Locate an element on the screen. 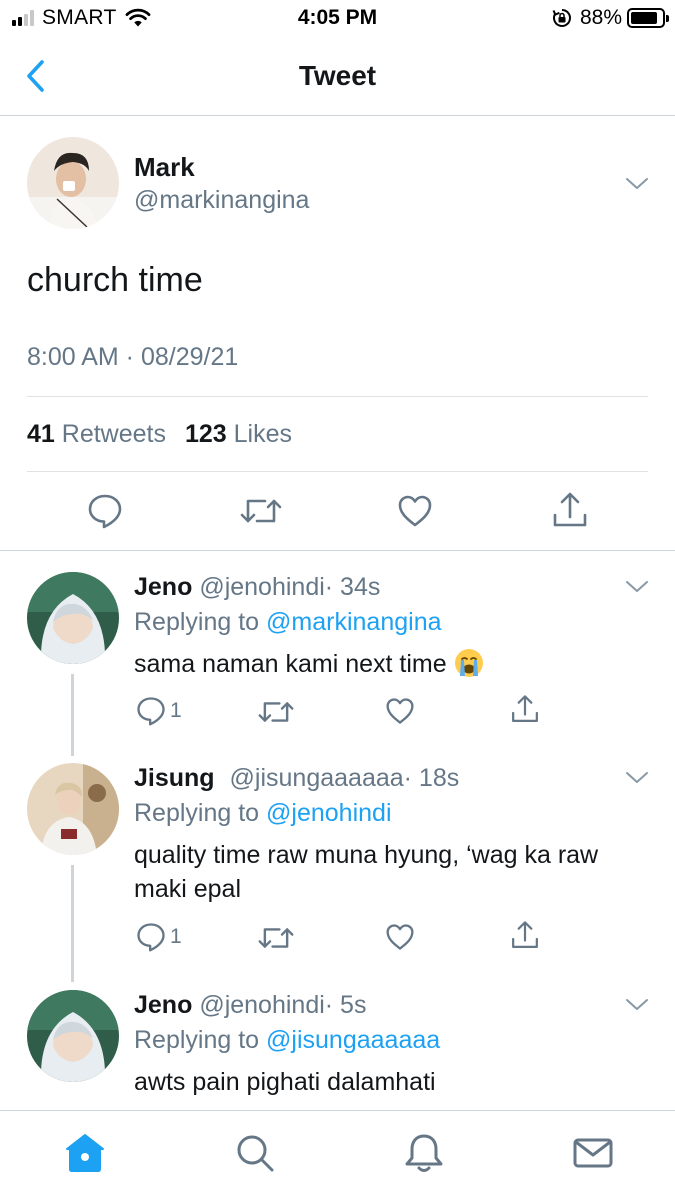 Image resolution: width=675 pixels, height=1200 pixels. search-icon is located at coordinates (255, 1153).